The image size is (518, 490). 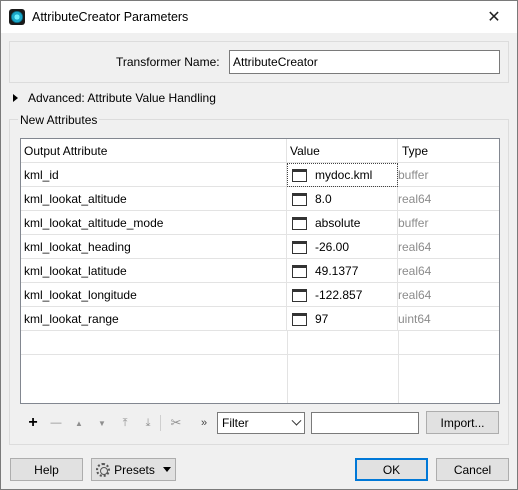 I want to click on selected-cell-outline, so click(x=342, y=175).